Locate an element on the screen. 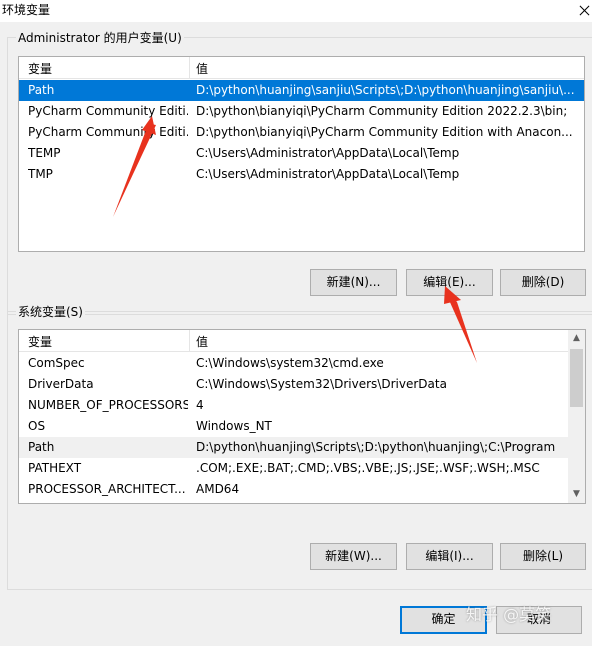  variable-name: DriverData is located at coordinates (61, 384).